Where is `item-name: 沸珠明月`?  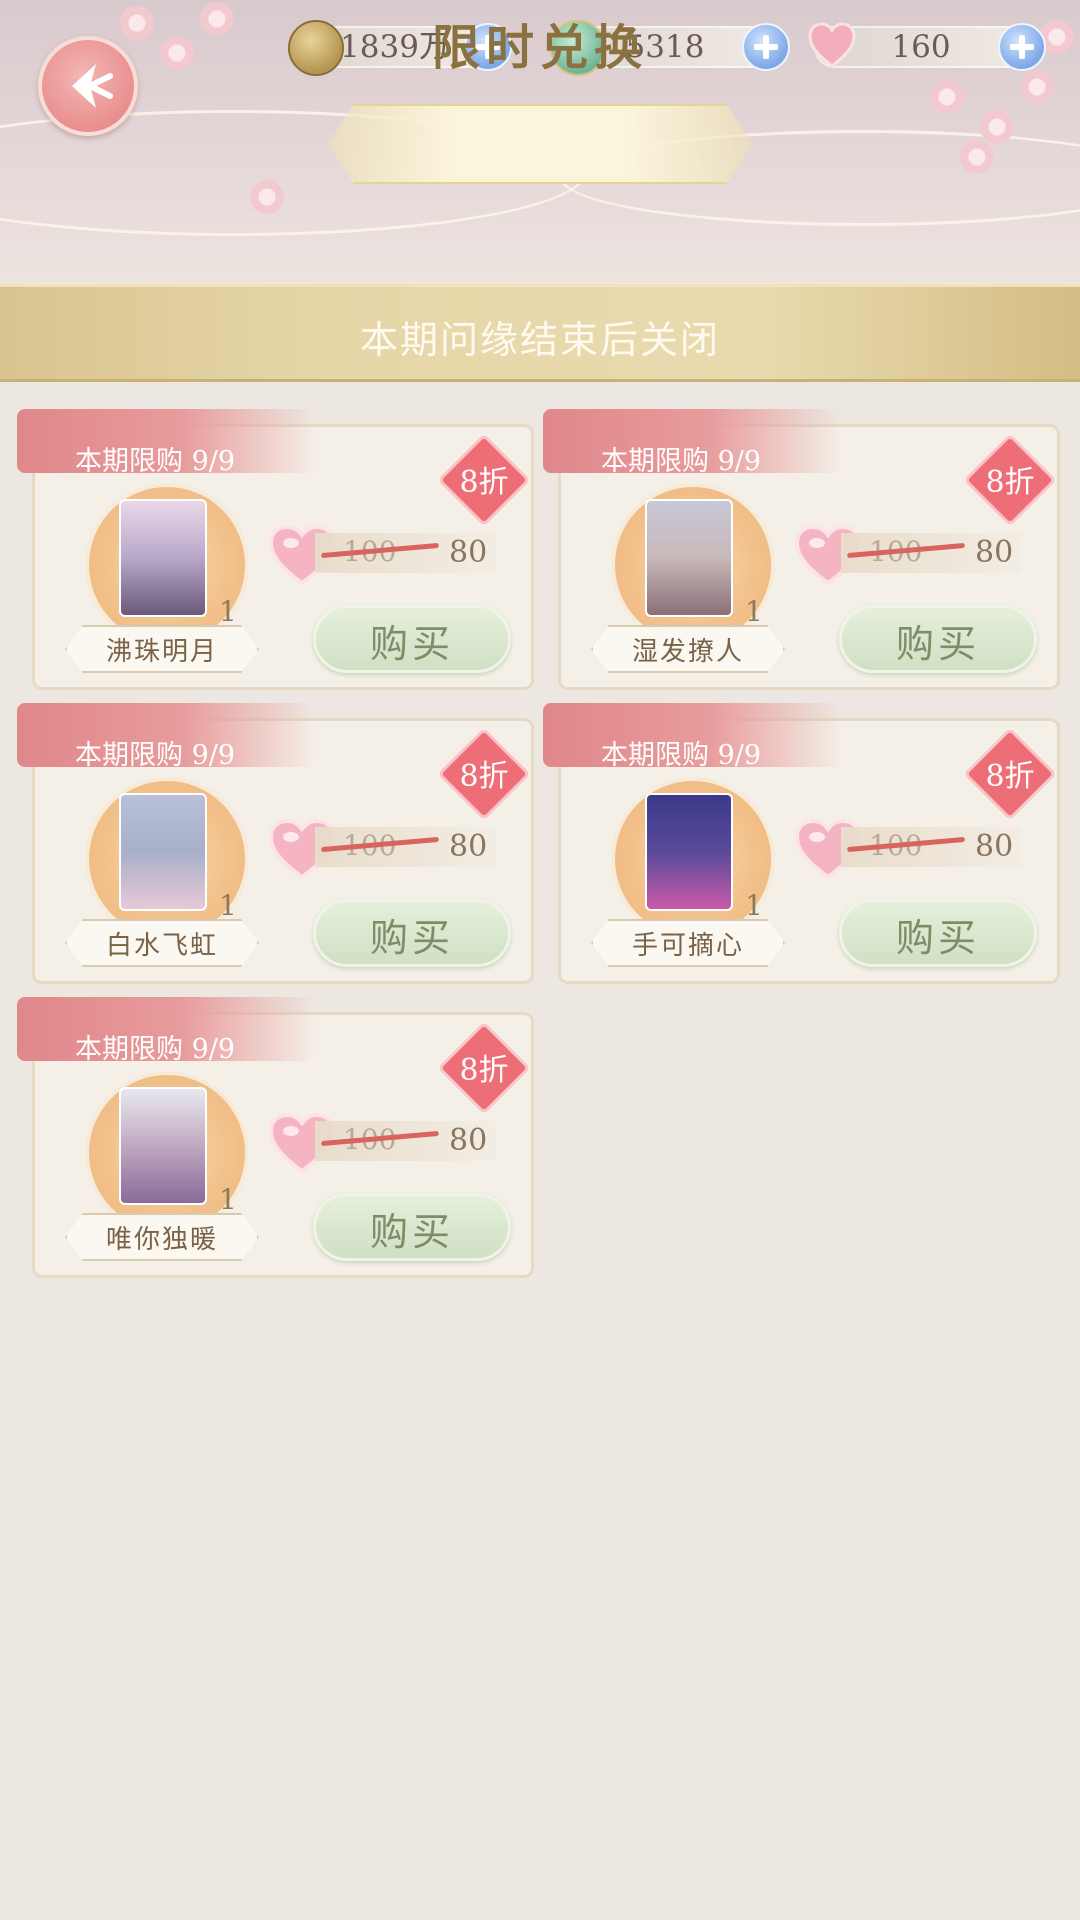
item-name: 沸珠明月 is located at coordinates (161, 652).